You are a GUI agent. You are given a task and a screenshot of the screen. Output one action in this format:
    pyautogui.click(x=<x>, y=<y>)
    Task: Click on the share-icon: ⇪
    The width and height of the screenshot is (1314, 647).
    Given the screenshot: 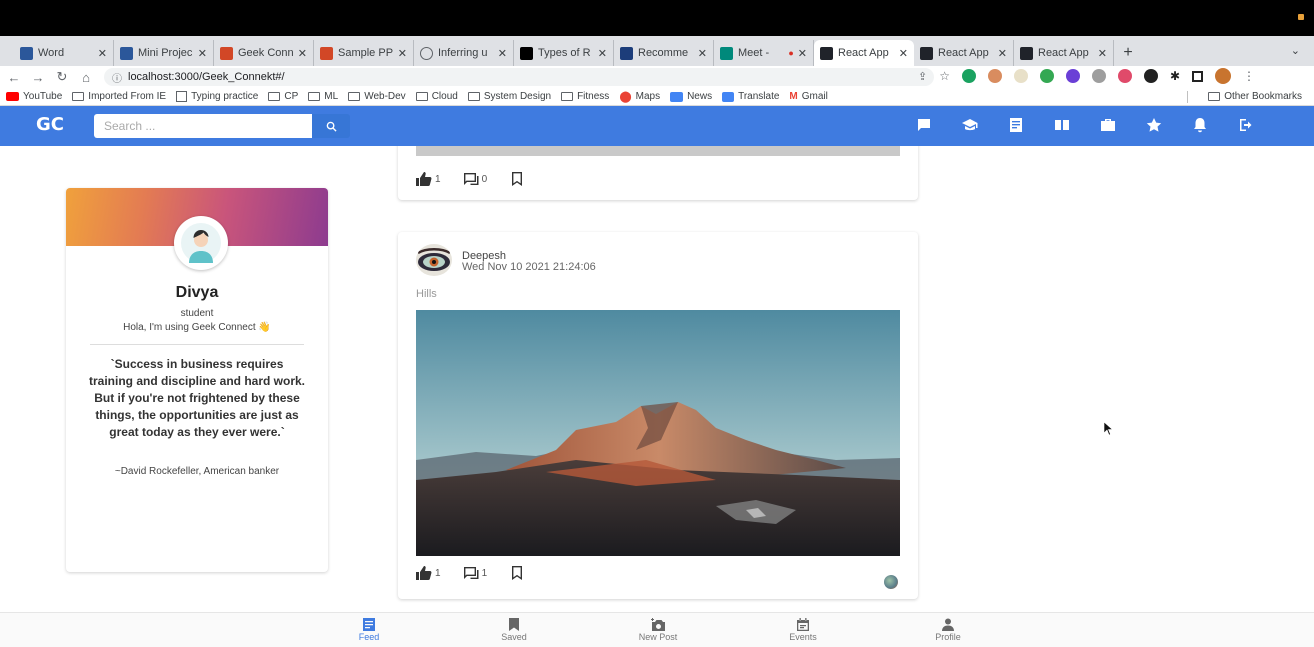 What is the action you would take?
    pyautogui.click(x=922, y=76)
    